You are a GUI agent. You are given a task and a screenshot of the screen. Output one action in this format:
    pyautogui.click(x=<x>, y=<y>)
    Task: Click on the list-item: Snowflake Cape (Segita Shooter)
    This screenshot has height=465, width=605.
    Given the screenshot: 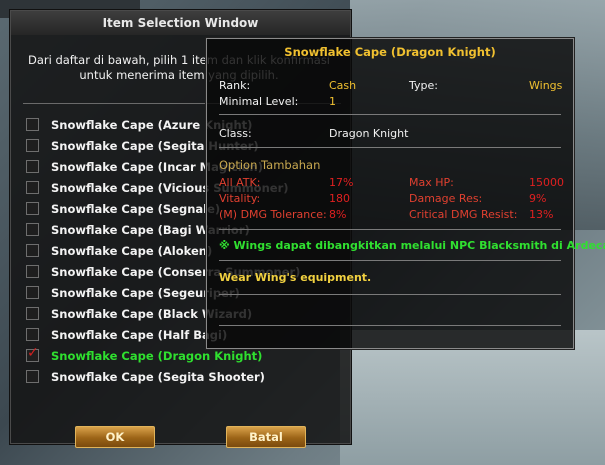 What is the action you would take?
    pyautogui.click(x=186, y=376)
    